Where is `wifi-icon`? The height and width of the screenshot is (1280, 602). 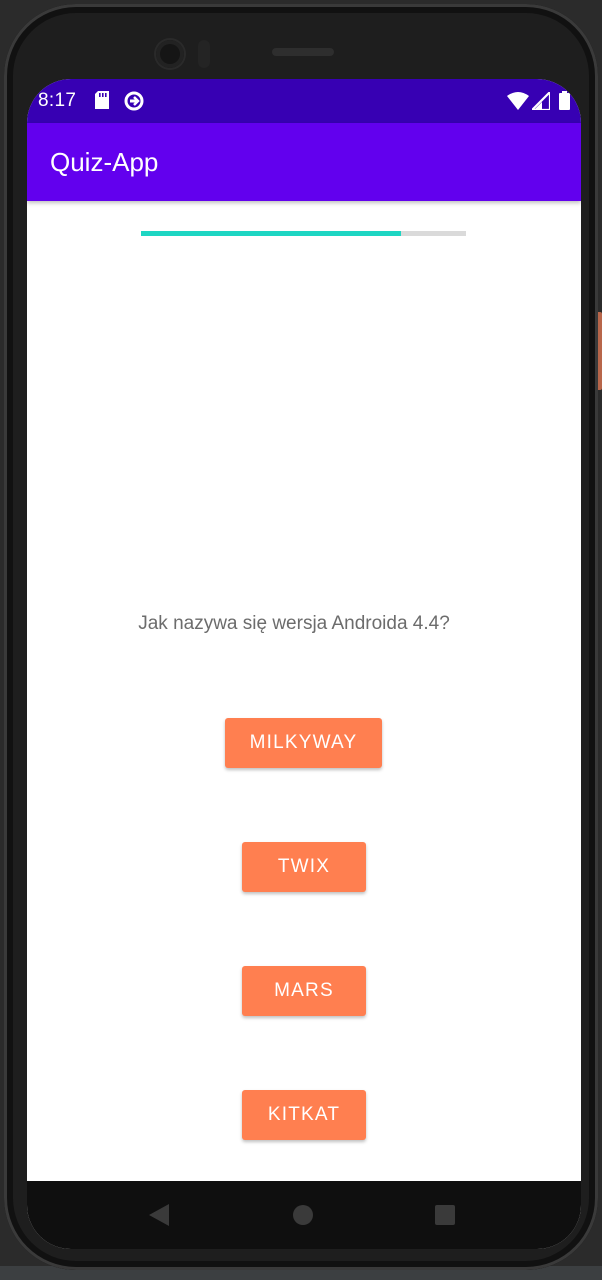 wifi-icon is located at coordinates (518, 101).